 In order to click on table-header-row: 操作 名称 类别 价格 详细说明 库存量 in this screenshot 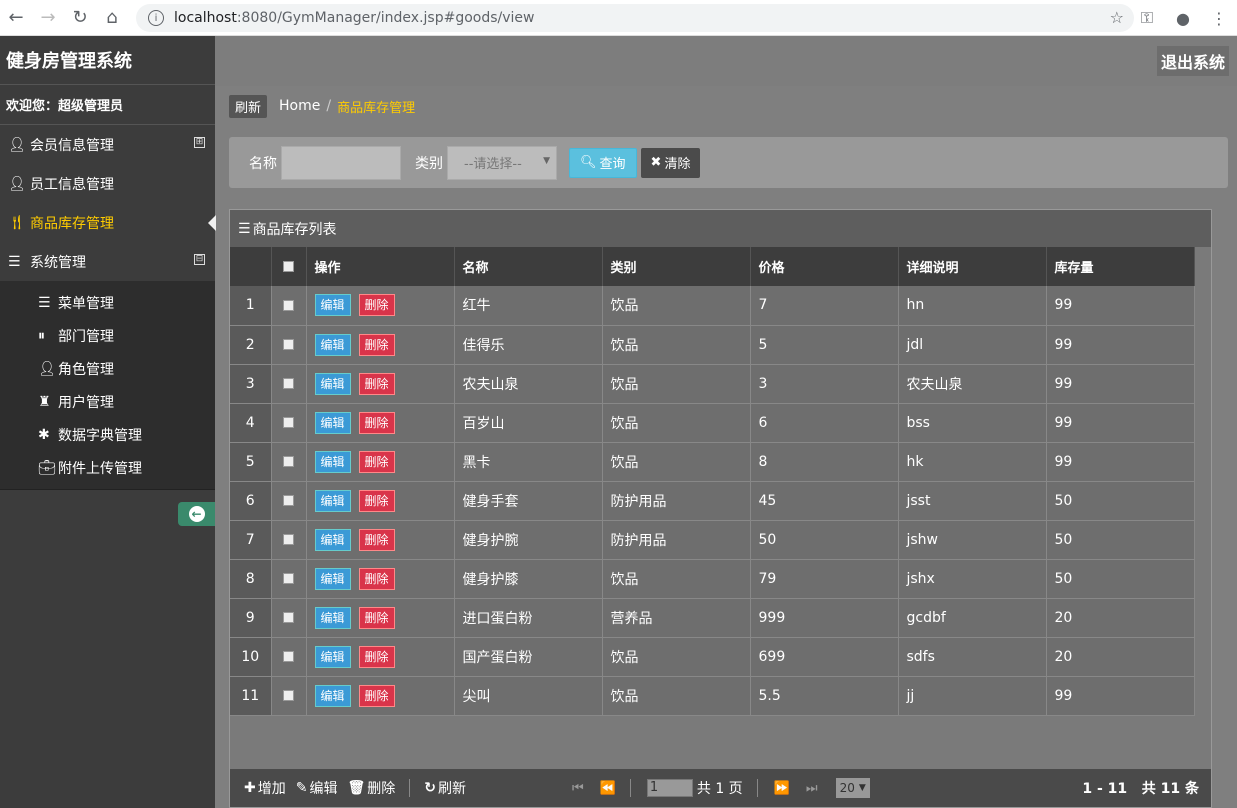, I will do `click(712, 266)`.